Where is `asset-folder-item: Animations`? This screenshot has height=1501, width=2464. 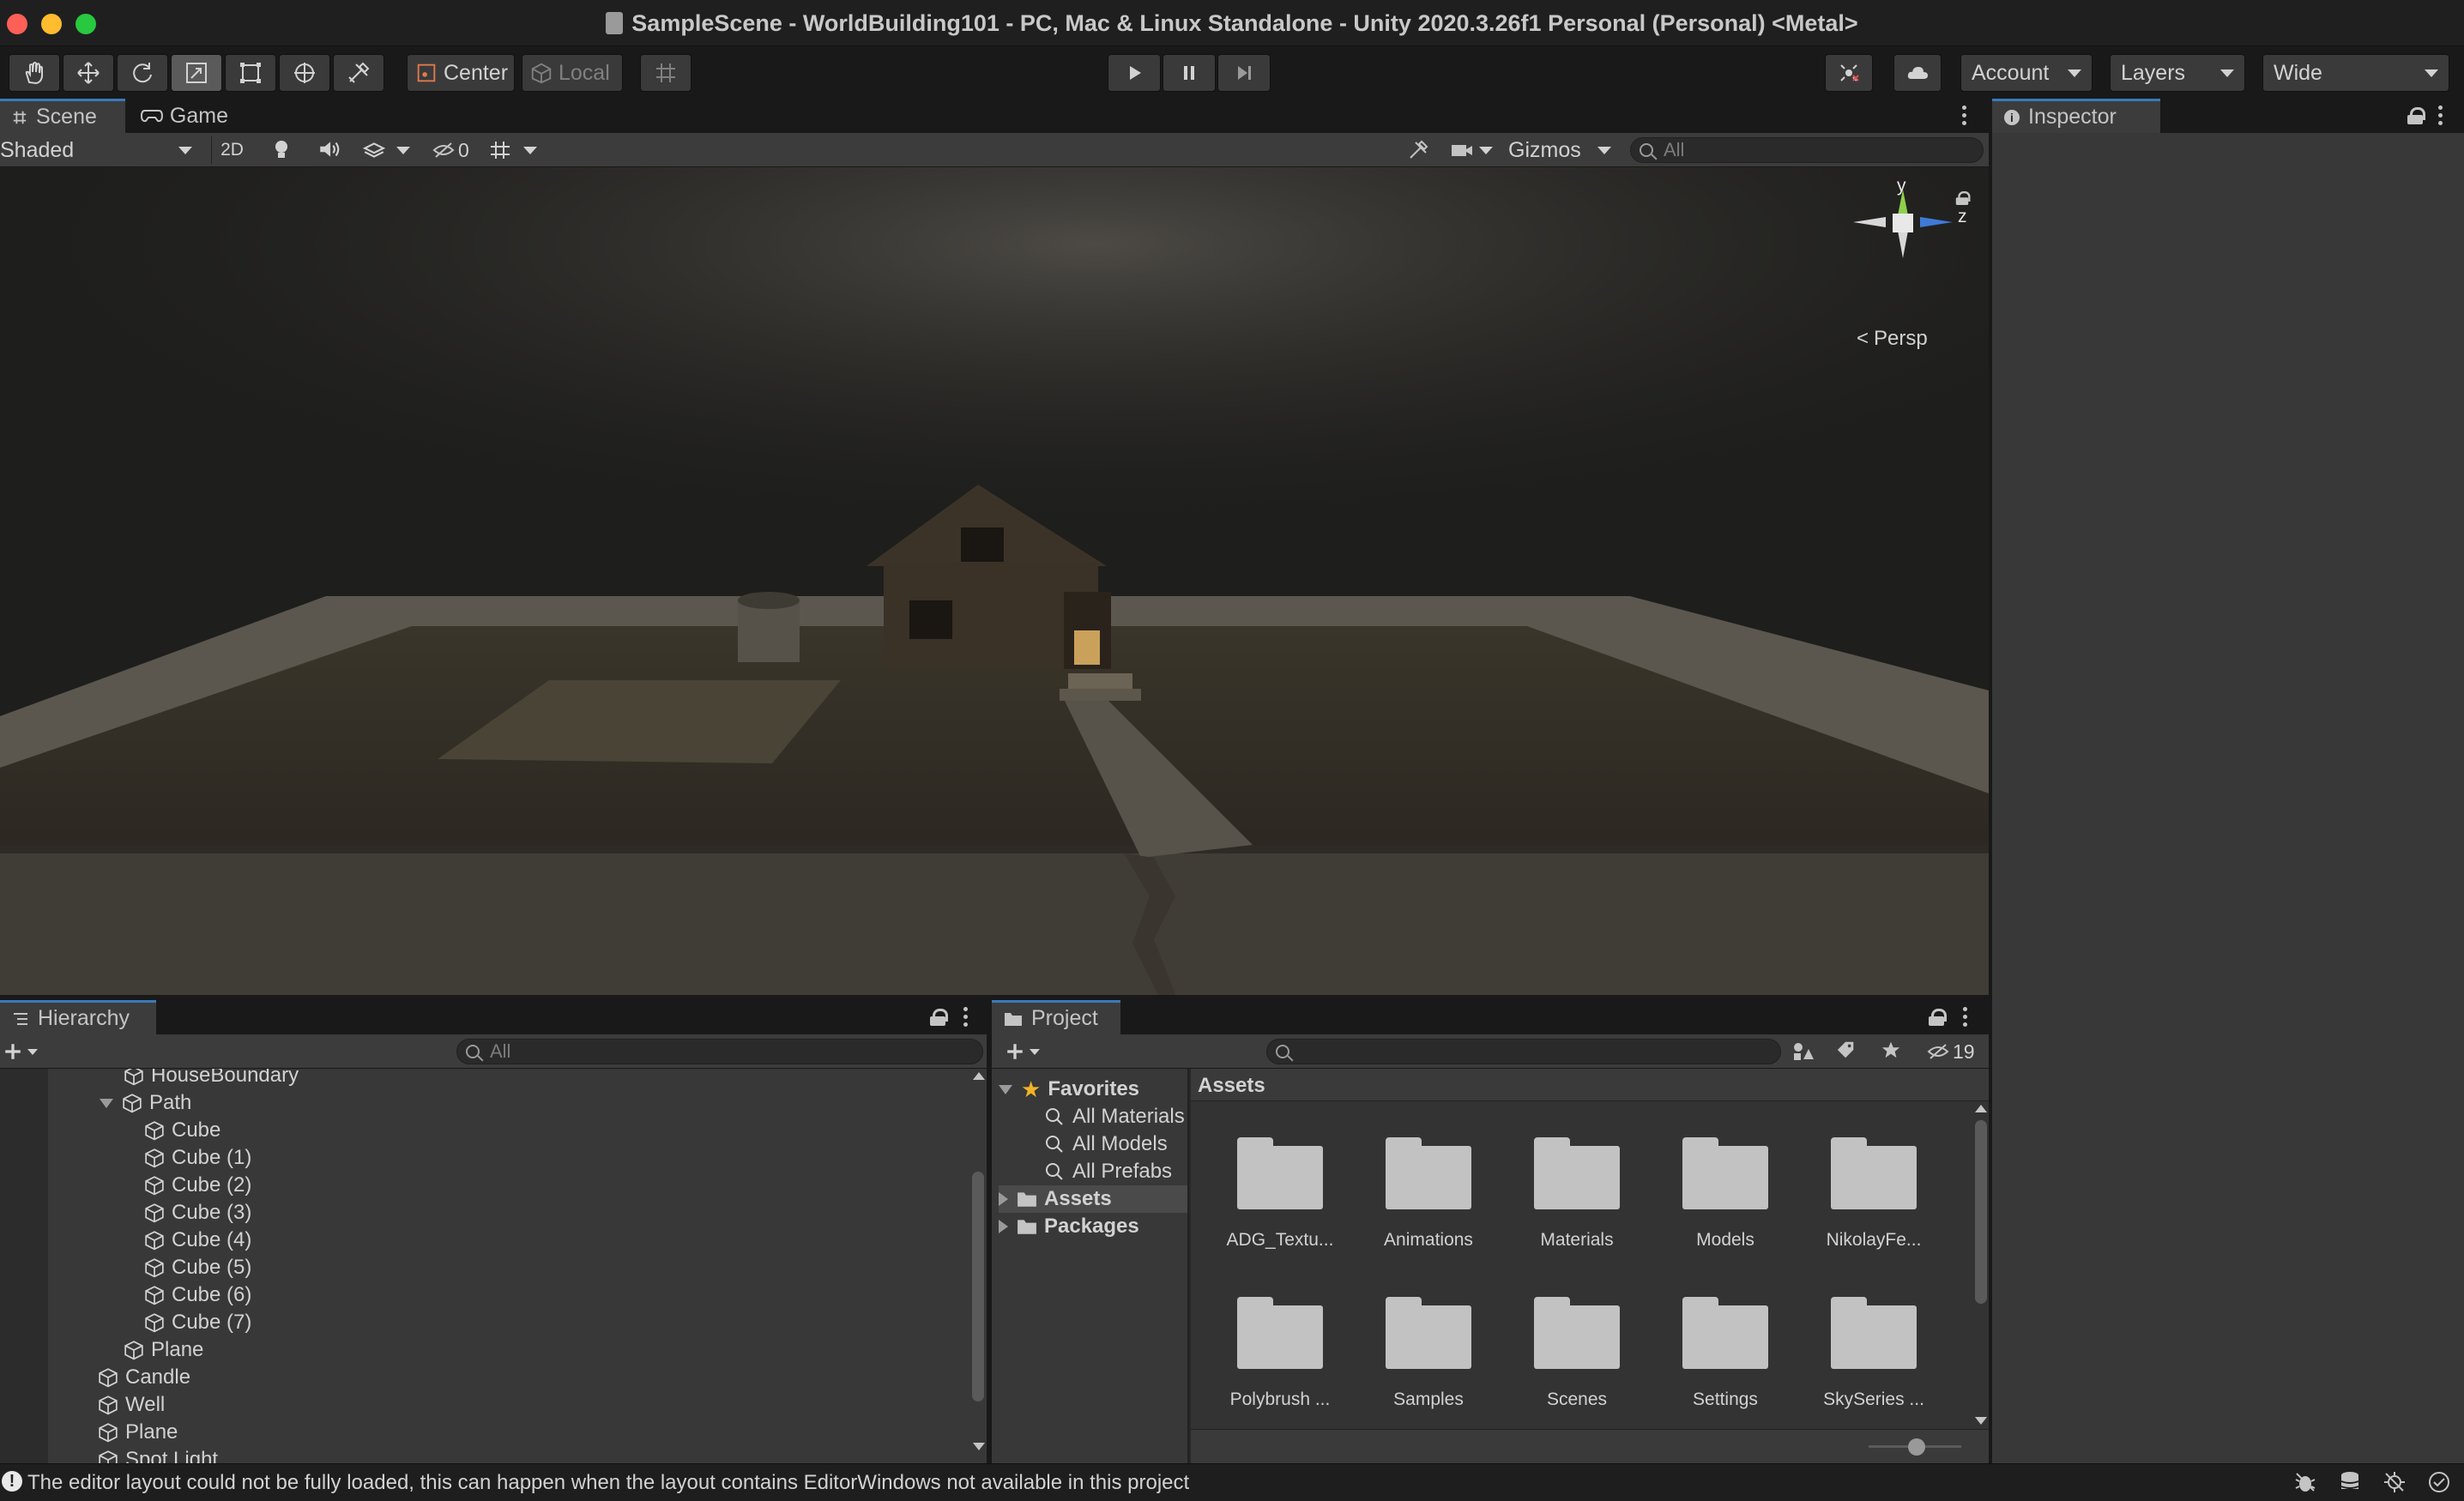
asset-folder-item: Animations is located at coordinates (1428, 1197).